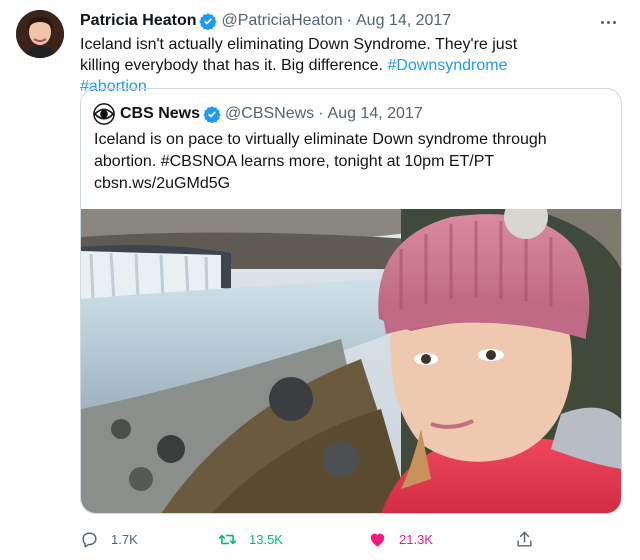 The image size is (640, 560). Describe the element at coordinates (227, 539) in the screenshot. I see `retweet-icon` at that location.